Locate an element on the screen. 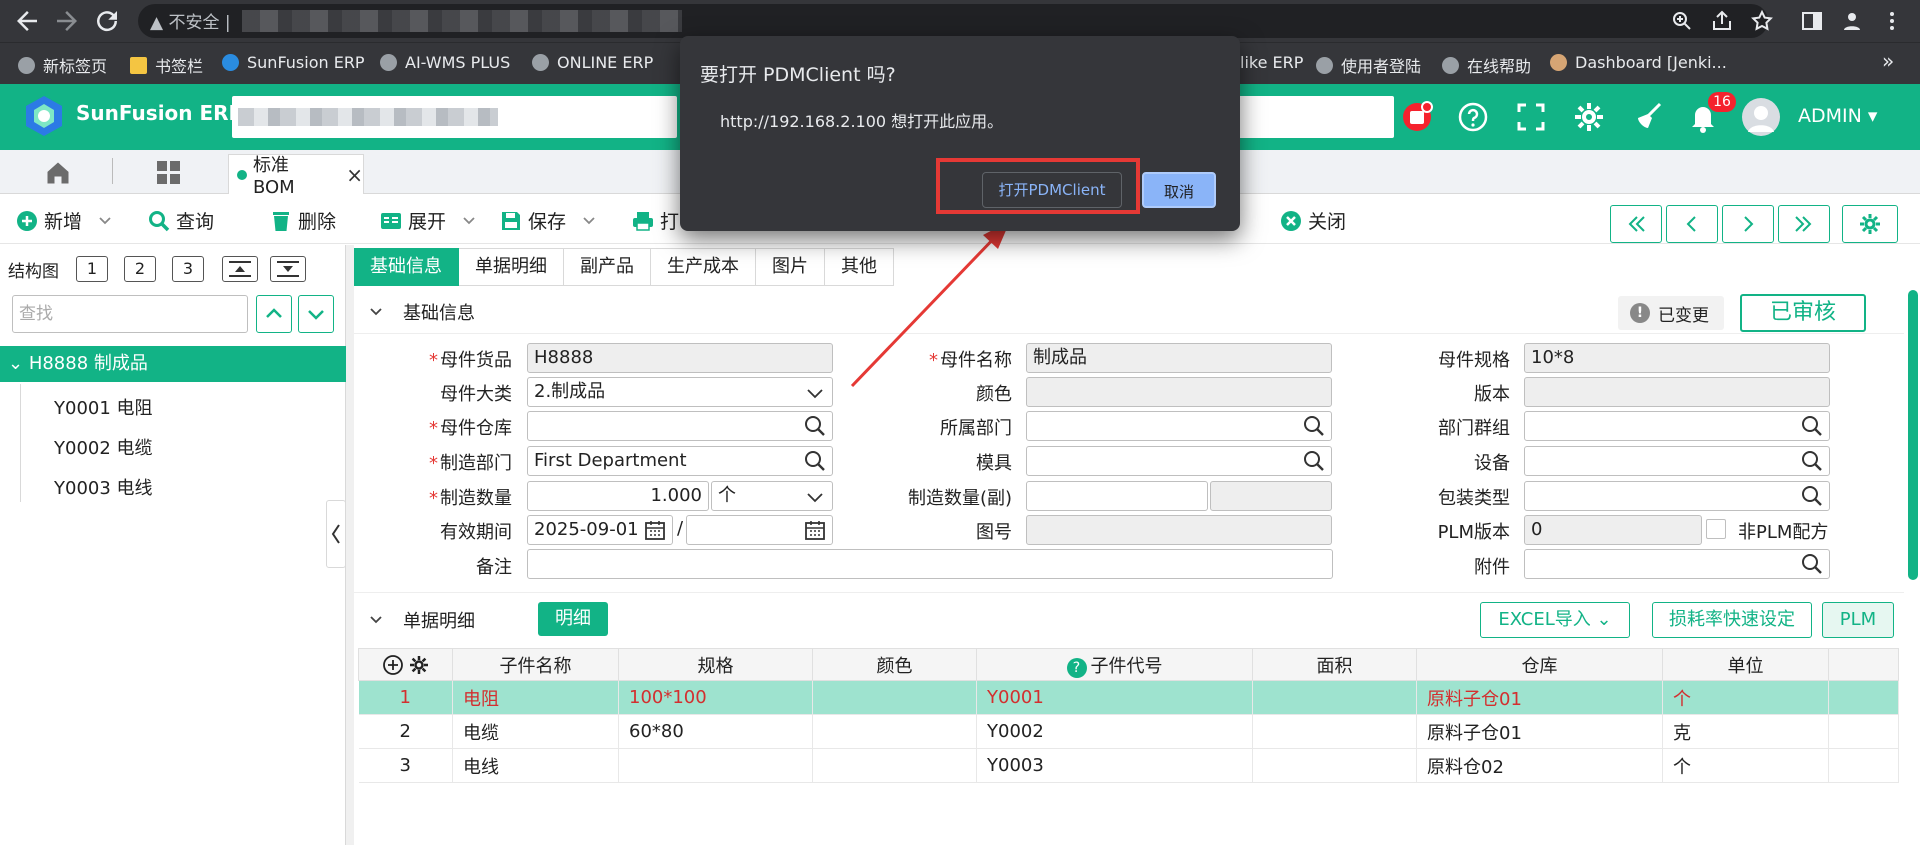  toolbar-settings-button is located at coordinates (1870, 224).